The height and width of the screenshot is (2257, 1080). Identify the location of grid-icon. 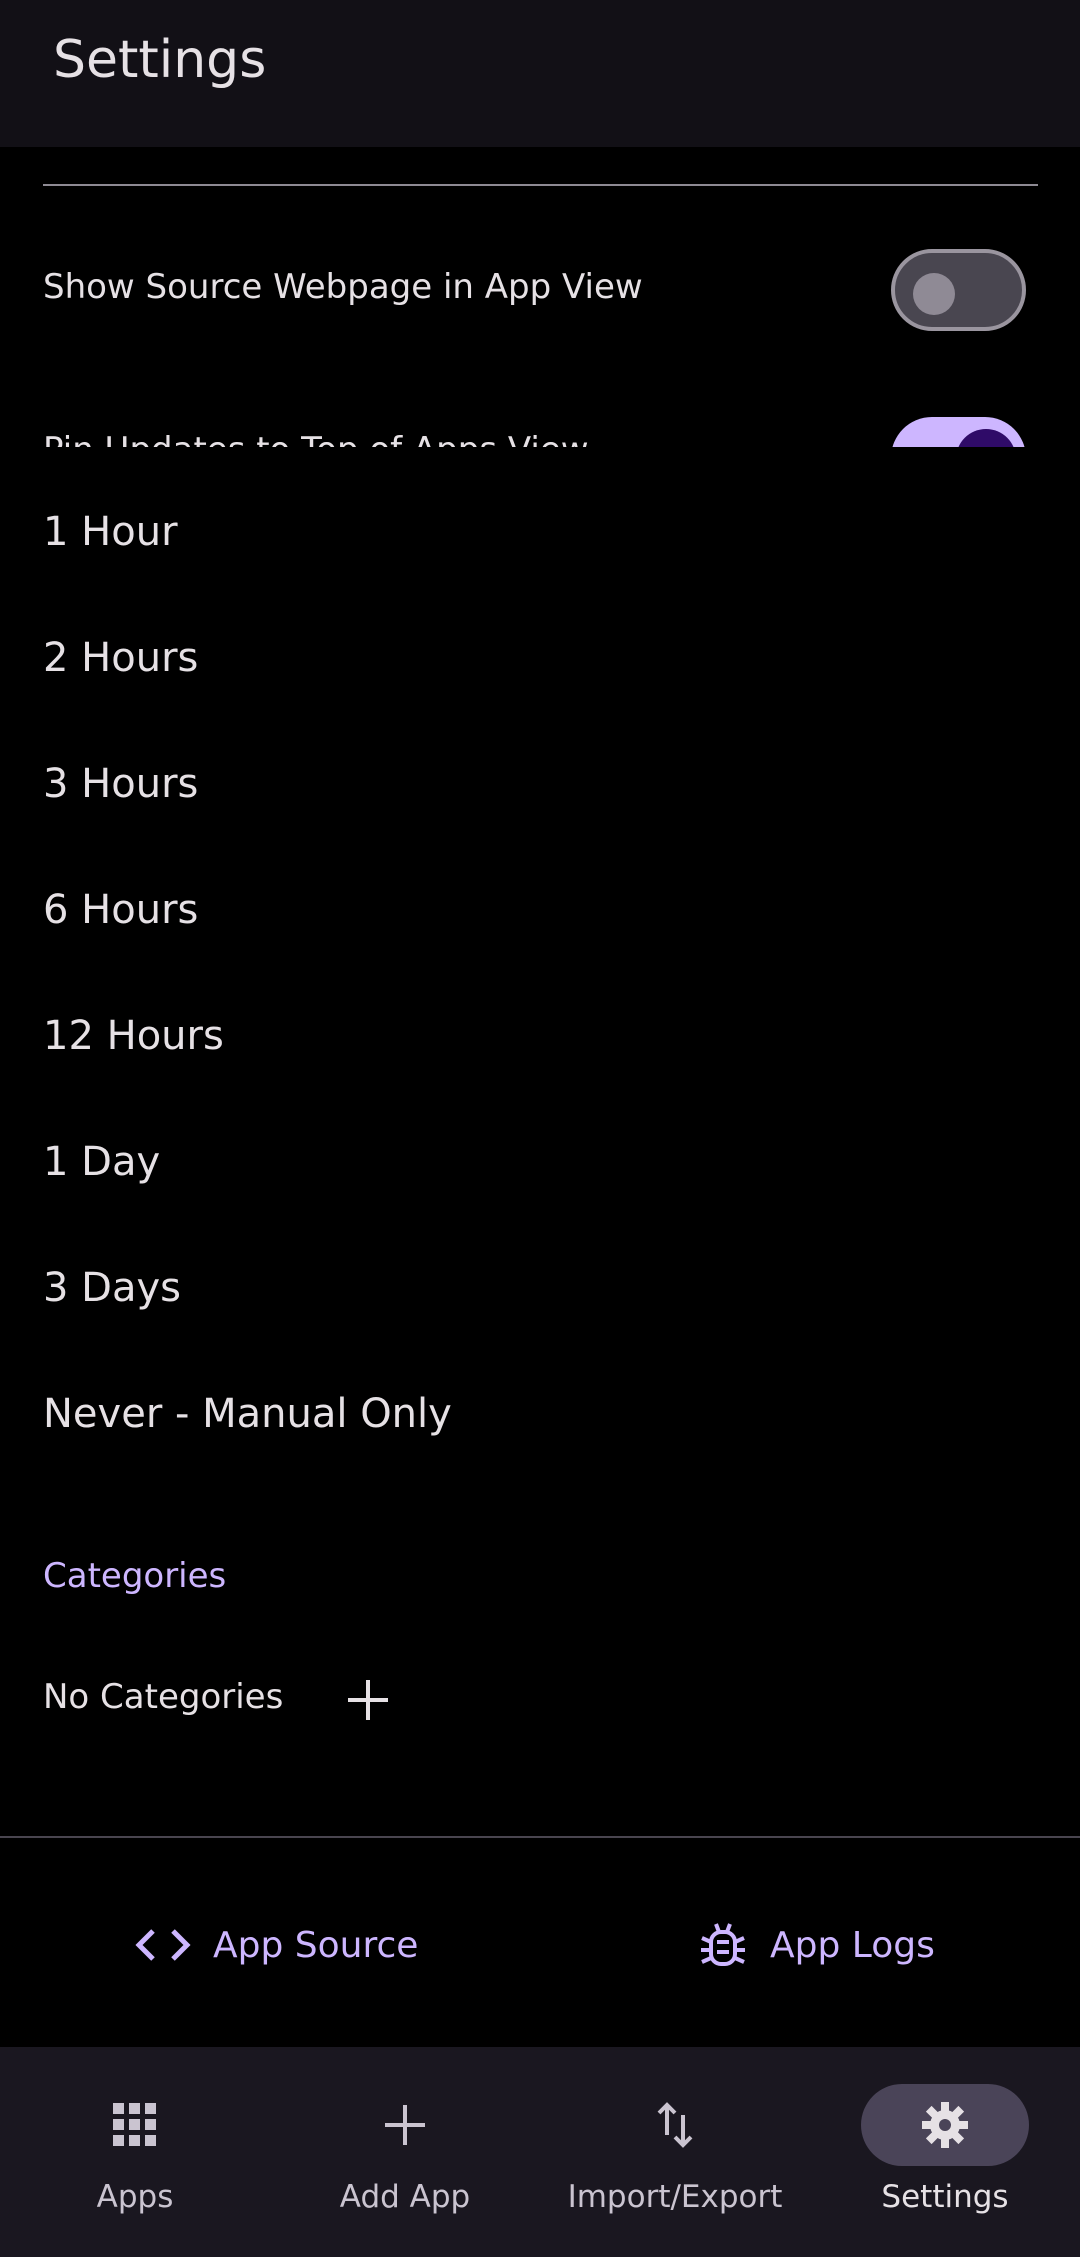
(134, 2124).